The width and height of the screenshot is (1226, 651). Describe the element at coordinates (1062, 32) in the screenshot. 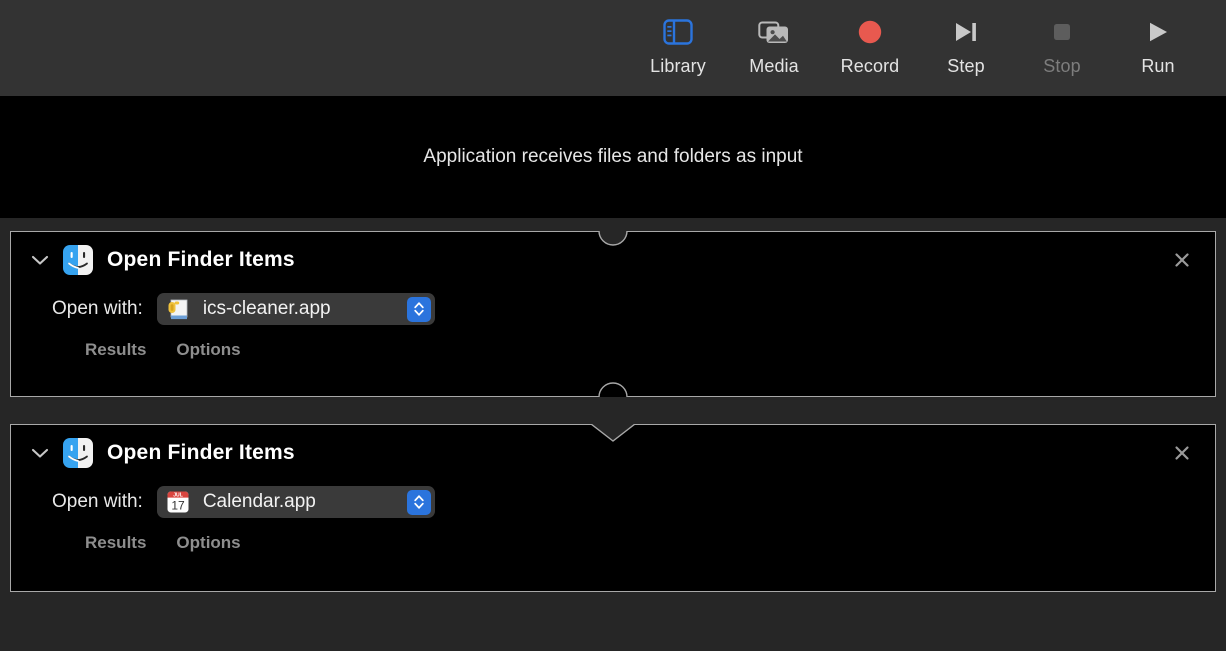

I see `stop-icon` at that location.